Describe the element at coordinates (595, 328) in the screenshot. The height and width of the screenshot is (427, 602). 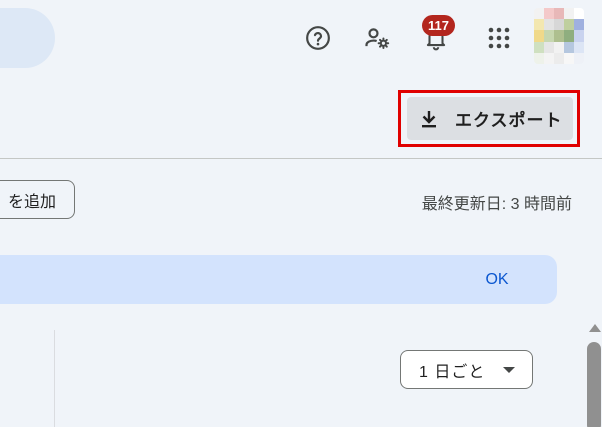
I see `scroll-up-arrow-icon` at that location.